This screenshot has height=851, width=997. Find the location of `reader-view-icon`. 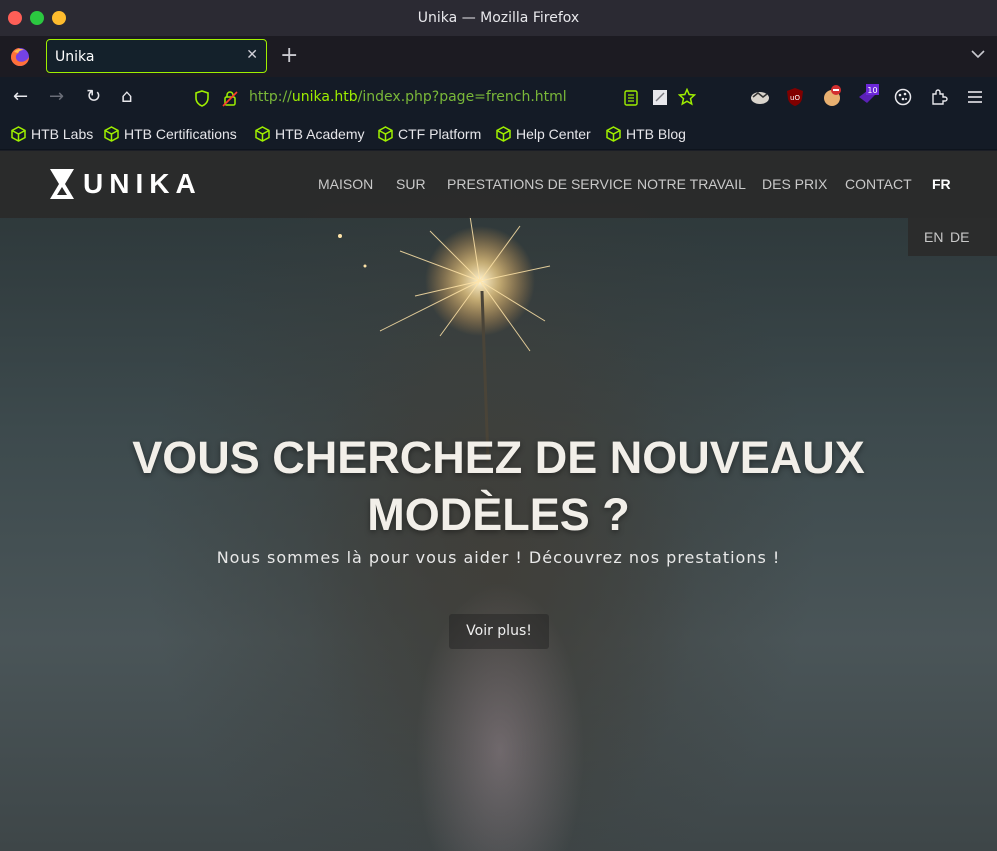

reader-view-icon is located at coordinates (631, 98).